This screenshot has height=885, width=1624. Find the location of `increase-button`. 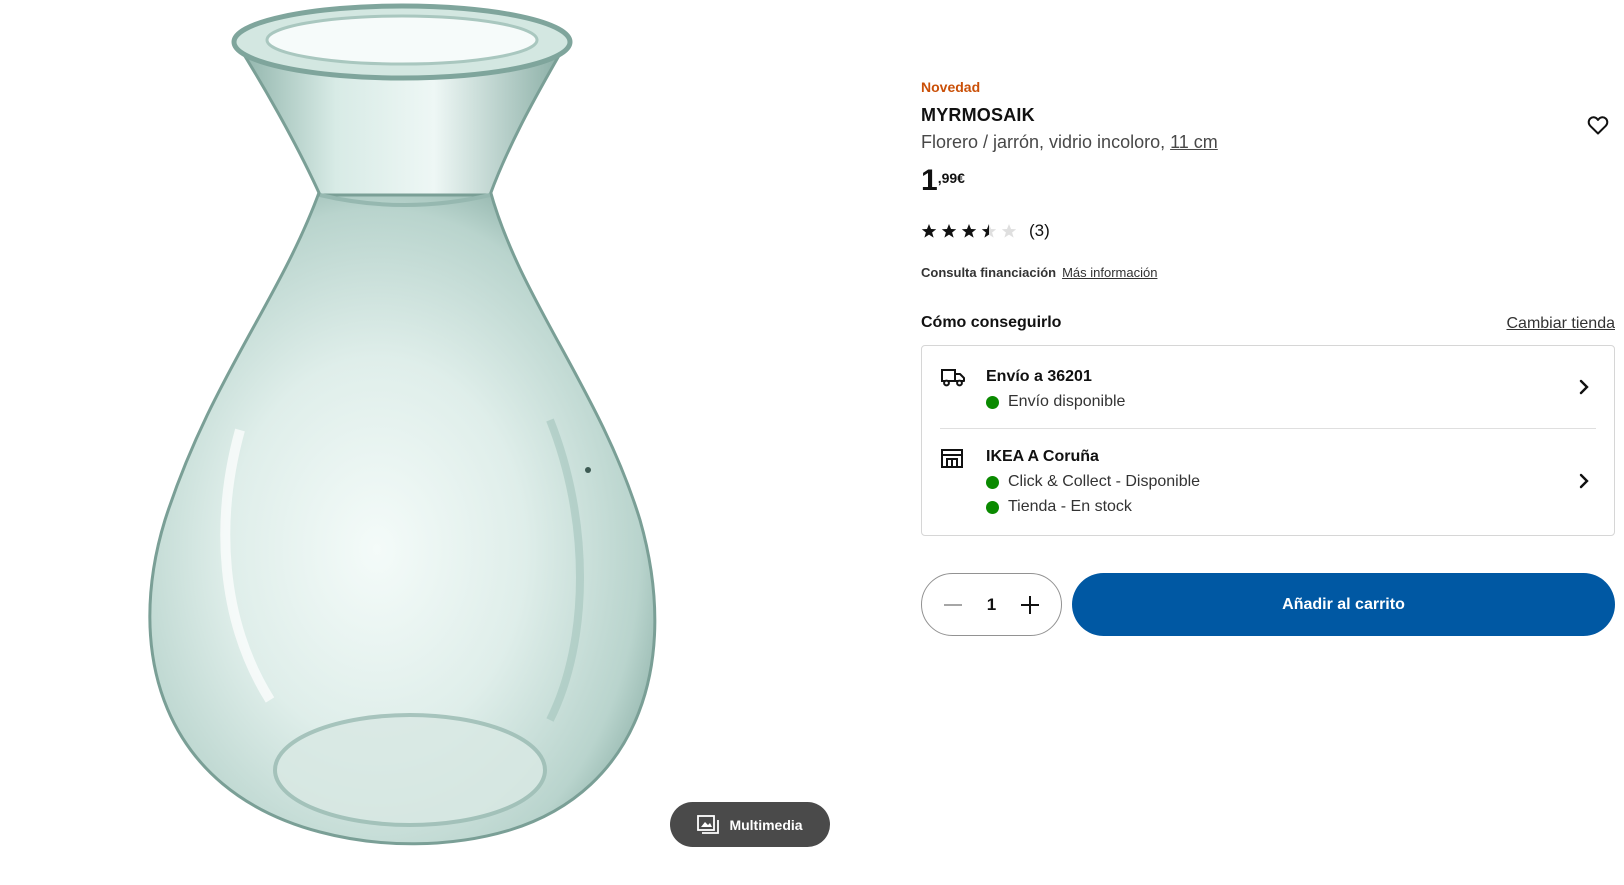

increase-button is located at coordinates (1030, 605).